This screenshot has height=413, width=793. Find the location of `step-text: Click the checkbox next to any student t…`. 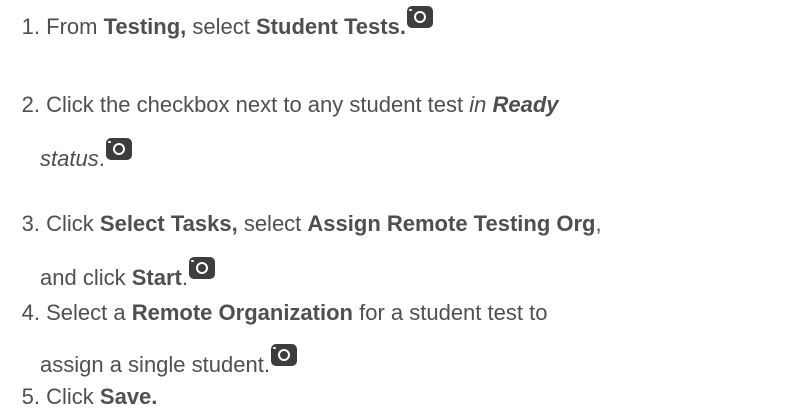

step-text: Click the checkbox next to any student t… is located at coordinates (258, 104).